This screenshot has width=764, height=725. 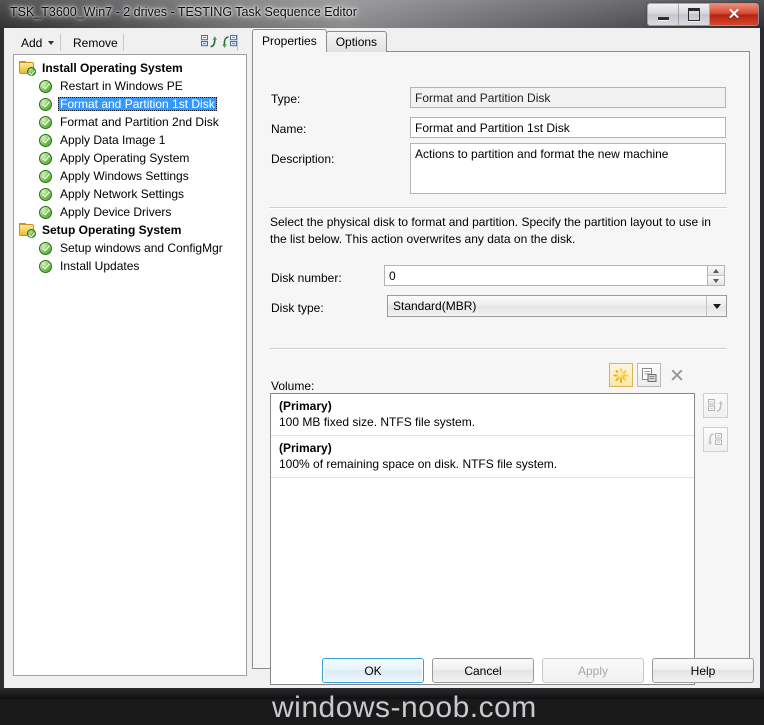 What do you see at coordinates (100, 266) in the screenshot?
I see `tree-item-label: Install Updates` at bounding box center [100, 266].